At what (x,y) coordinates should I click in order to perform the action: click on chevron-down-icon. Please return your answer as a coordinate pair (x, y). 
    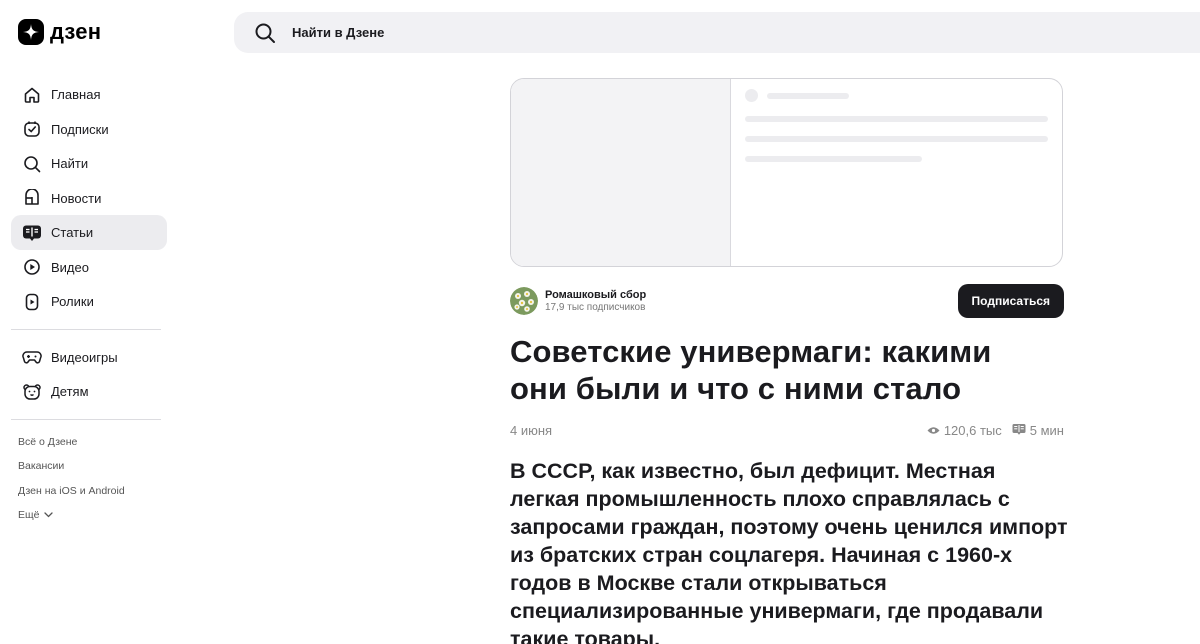
    Looking at the image, I should click on (49, 515).